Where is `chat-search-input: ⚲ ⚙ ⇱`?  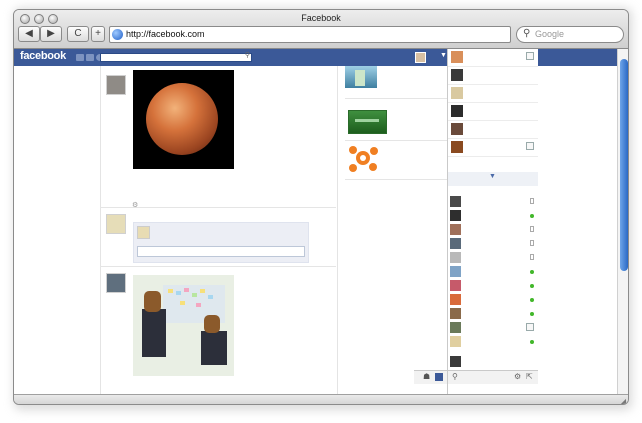
chat-search-input: ⚲ ⚙ ⇱ is located at coordinates (493, 377).